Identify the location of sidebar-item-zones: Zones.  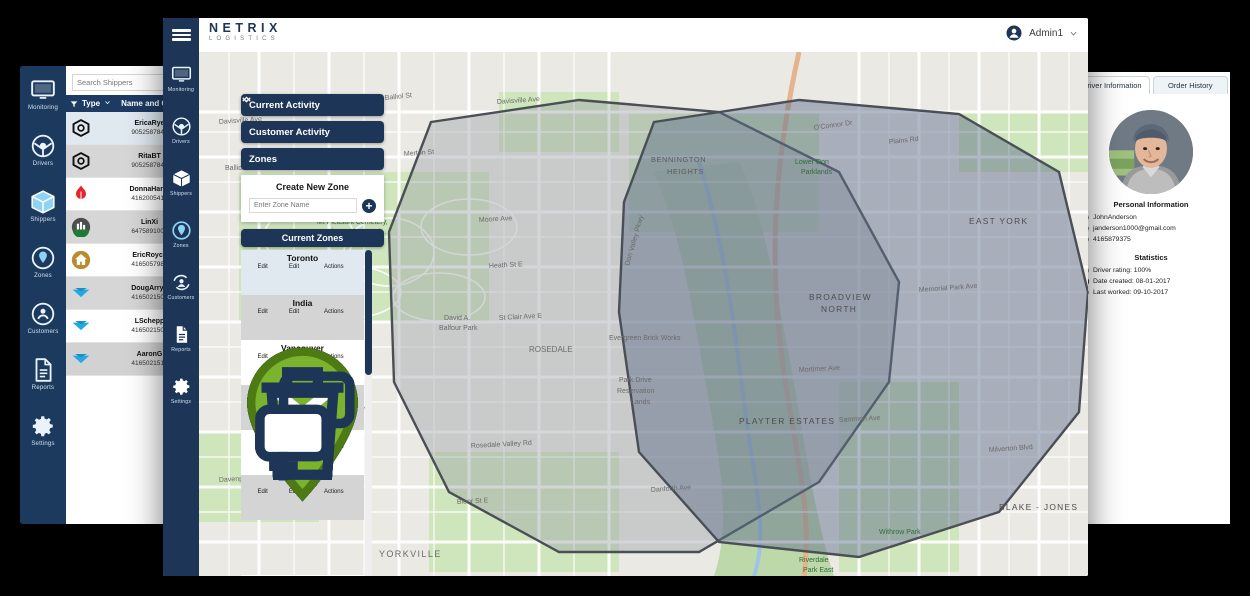
(181, 234).